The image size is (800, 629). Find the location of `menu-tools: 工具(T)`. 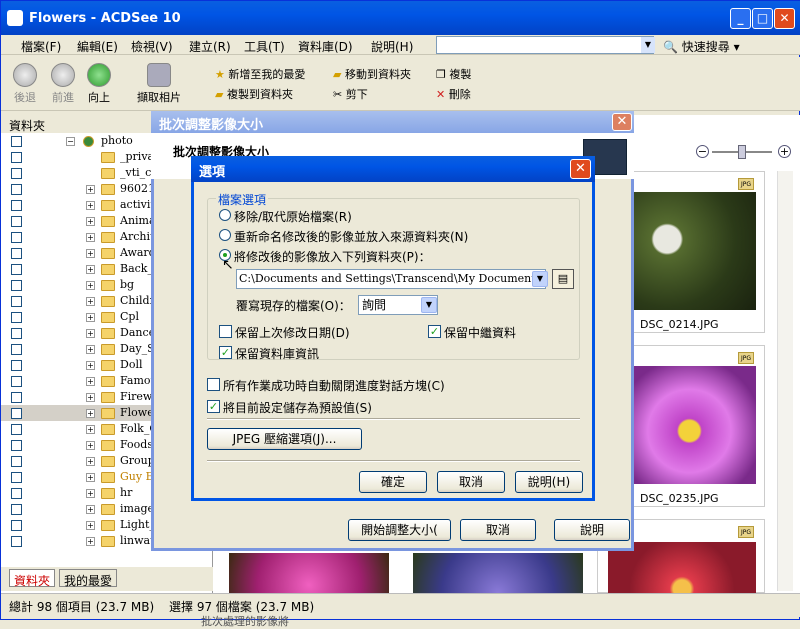

menu-tools: 工具(T) is located at coordinates (264, 46).